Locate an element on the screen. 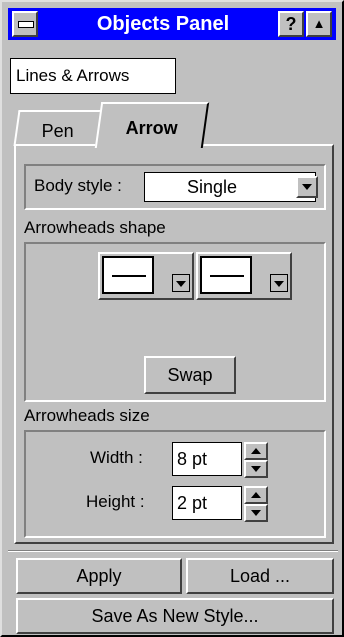 This screenshot has width=344, height=637. divider is located at coordinates (173, 551).